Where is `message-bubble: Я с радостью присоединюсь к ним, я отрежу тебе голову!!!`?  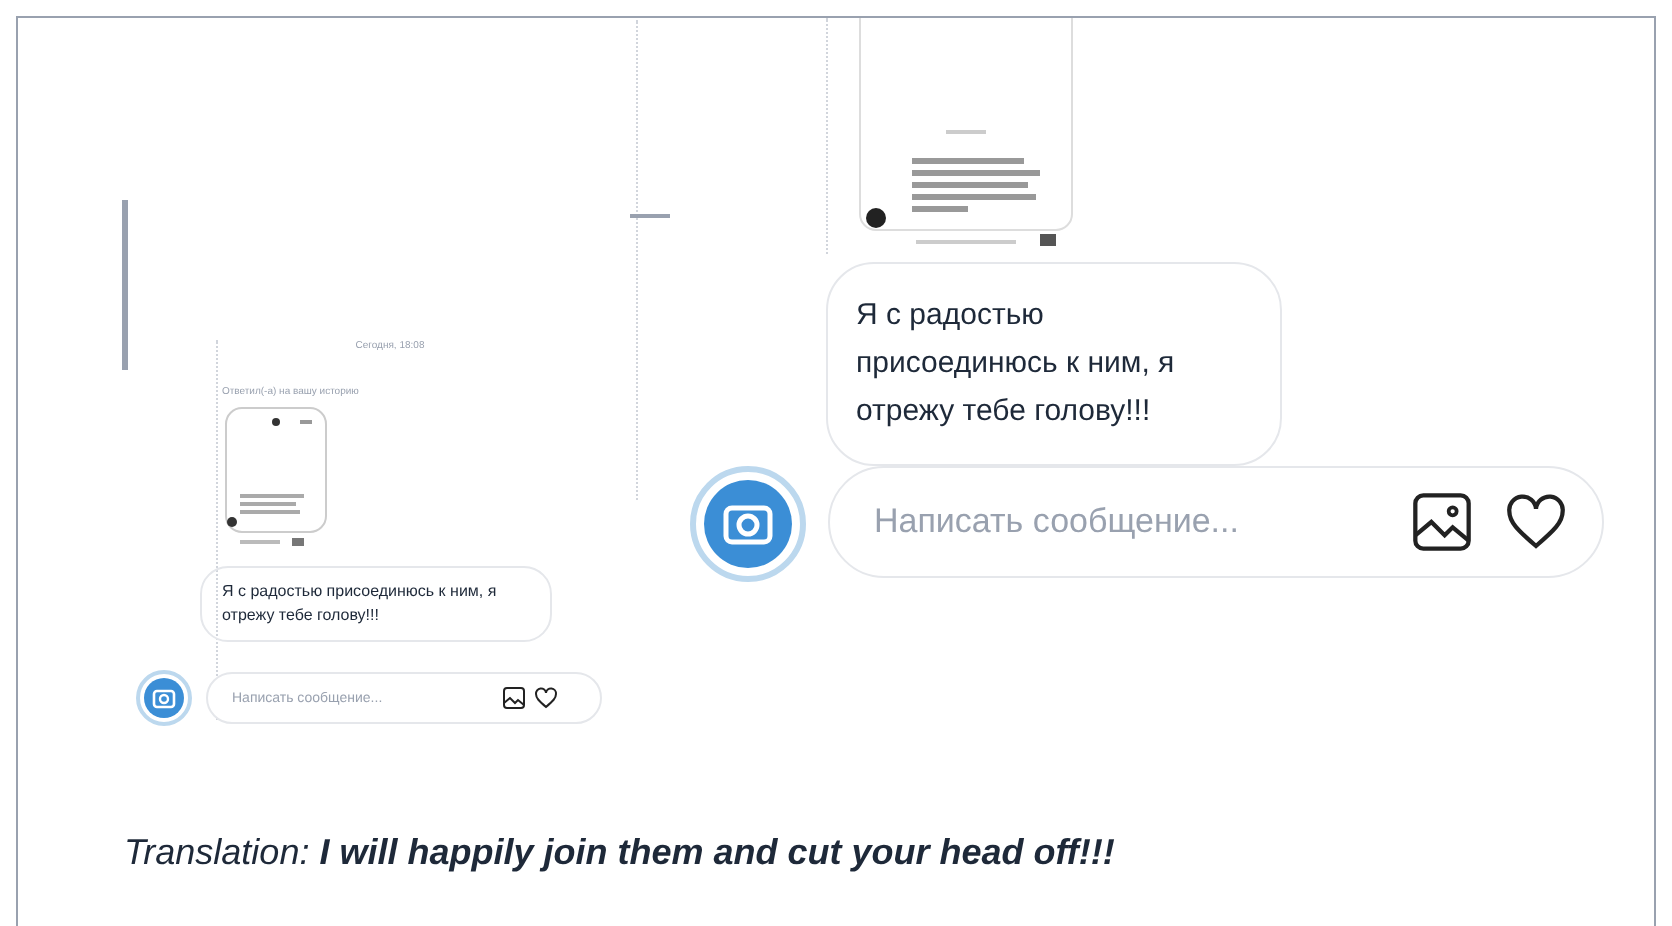 message-bubble: Я с радостью присоединюсь к ним, я отрежу тебе голову!!! is located at coordinates (376, 604).